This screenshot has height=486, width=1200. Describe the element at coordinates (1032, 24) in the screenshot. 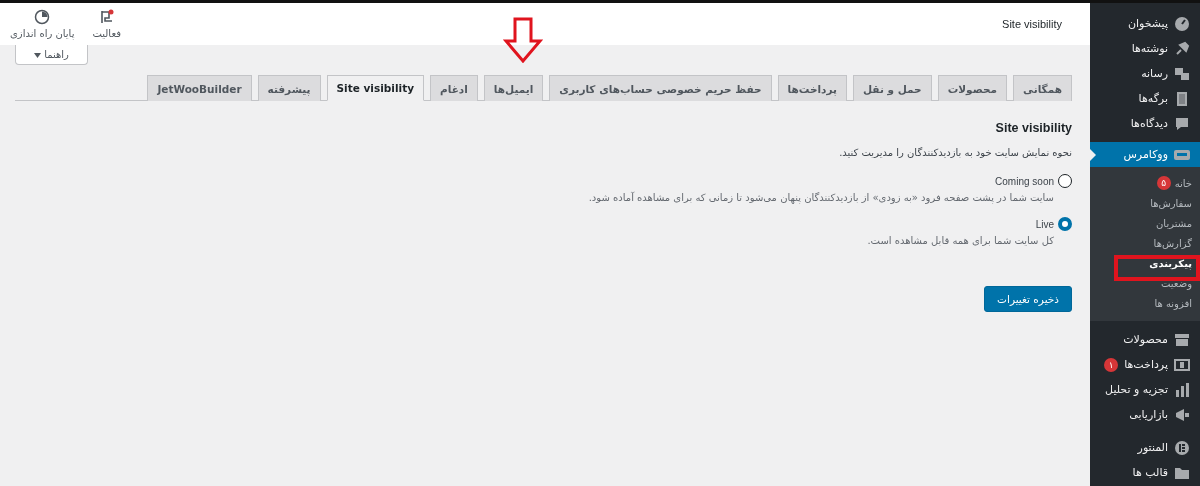

I see `page-title: Site visibility` at that location.